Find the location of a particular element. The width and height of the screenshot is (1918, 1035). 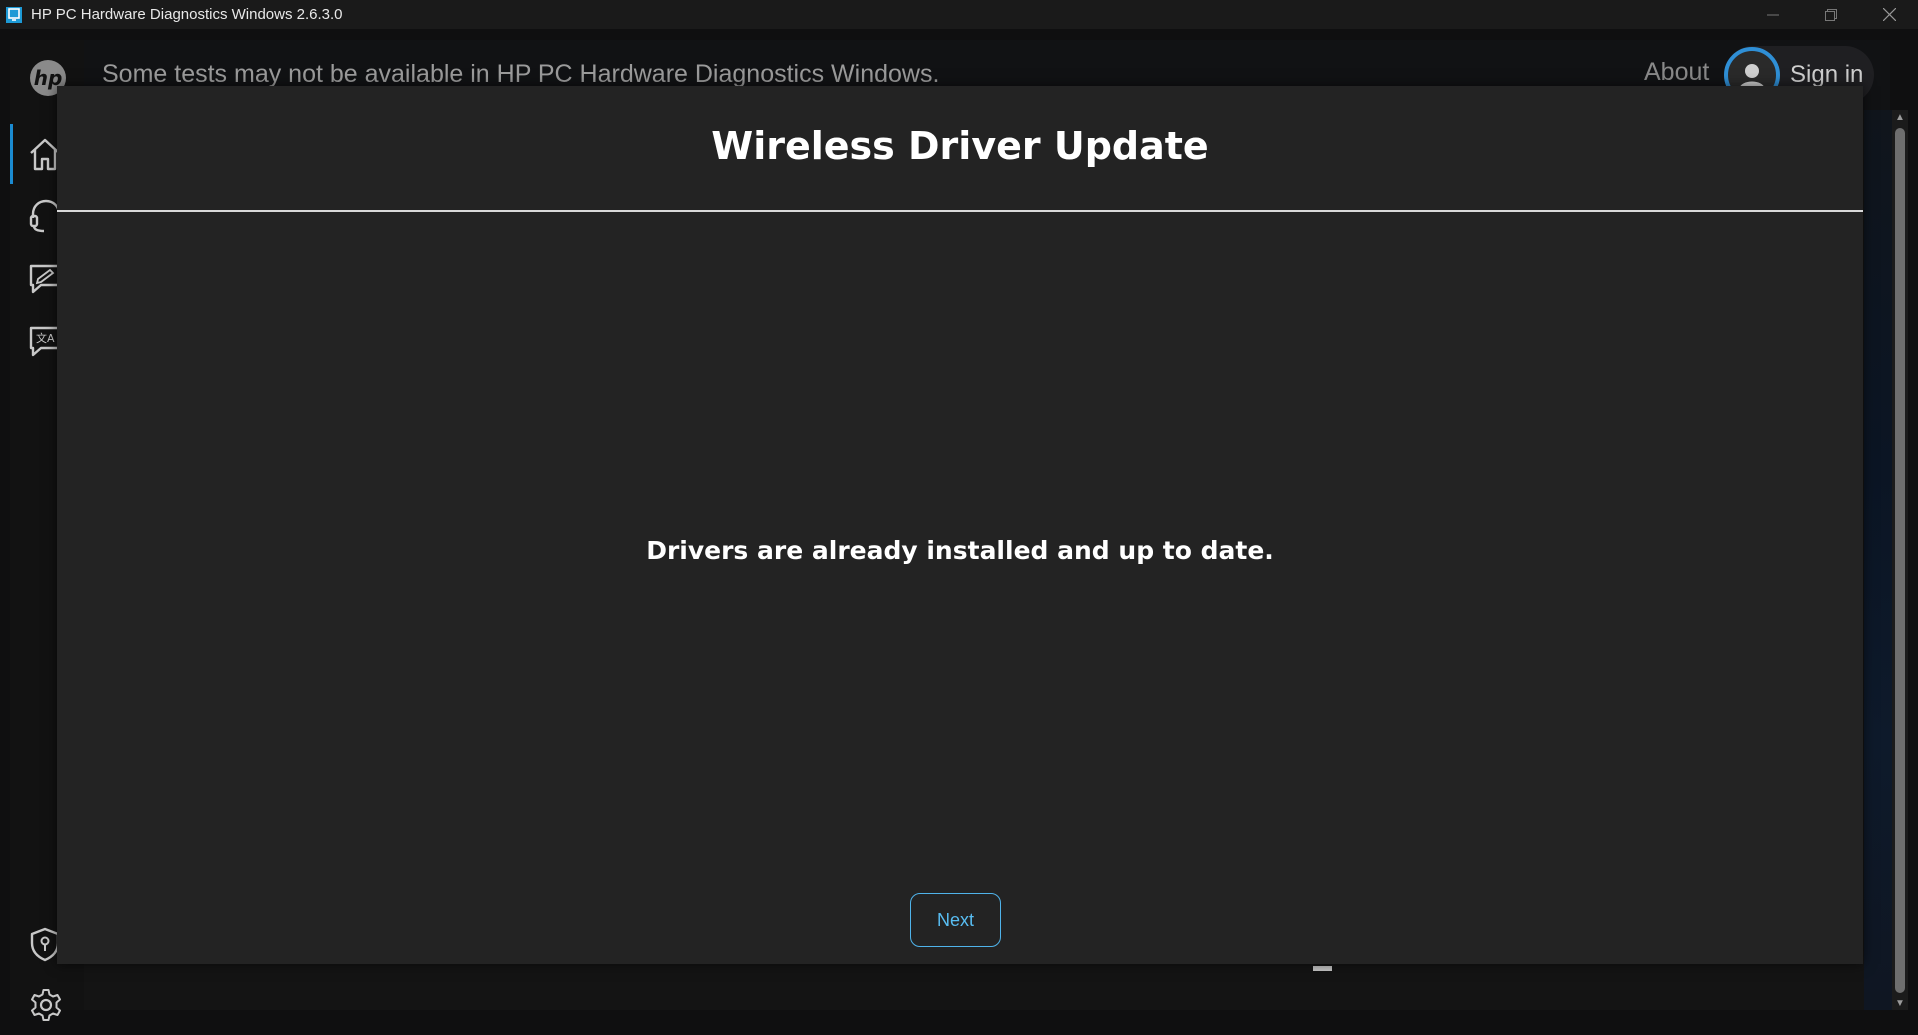

dialog-title: Wireless Driver Update is located at coordinates (960, 146).